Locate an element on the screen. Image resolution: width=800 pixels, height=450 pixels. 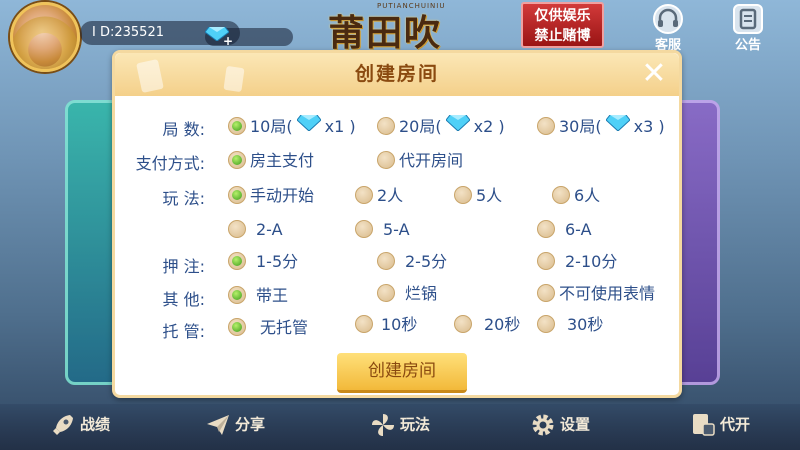
rounds-option-10-label: 10局( is located at coordinates (271, 126).